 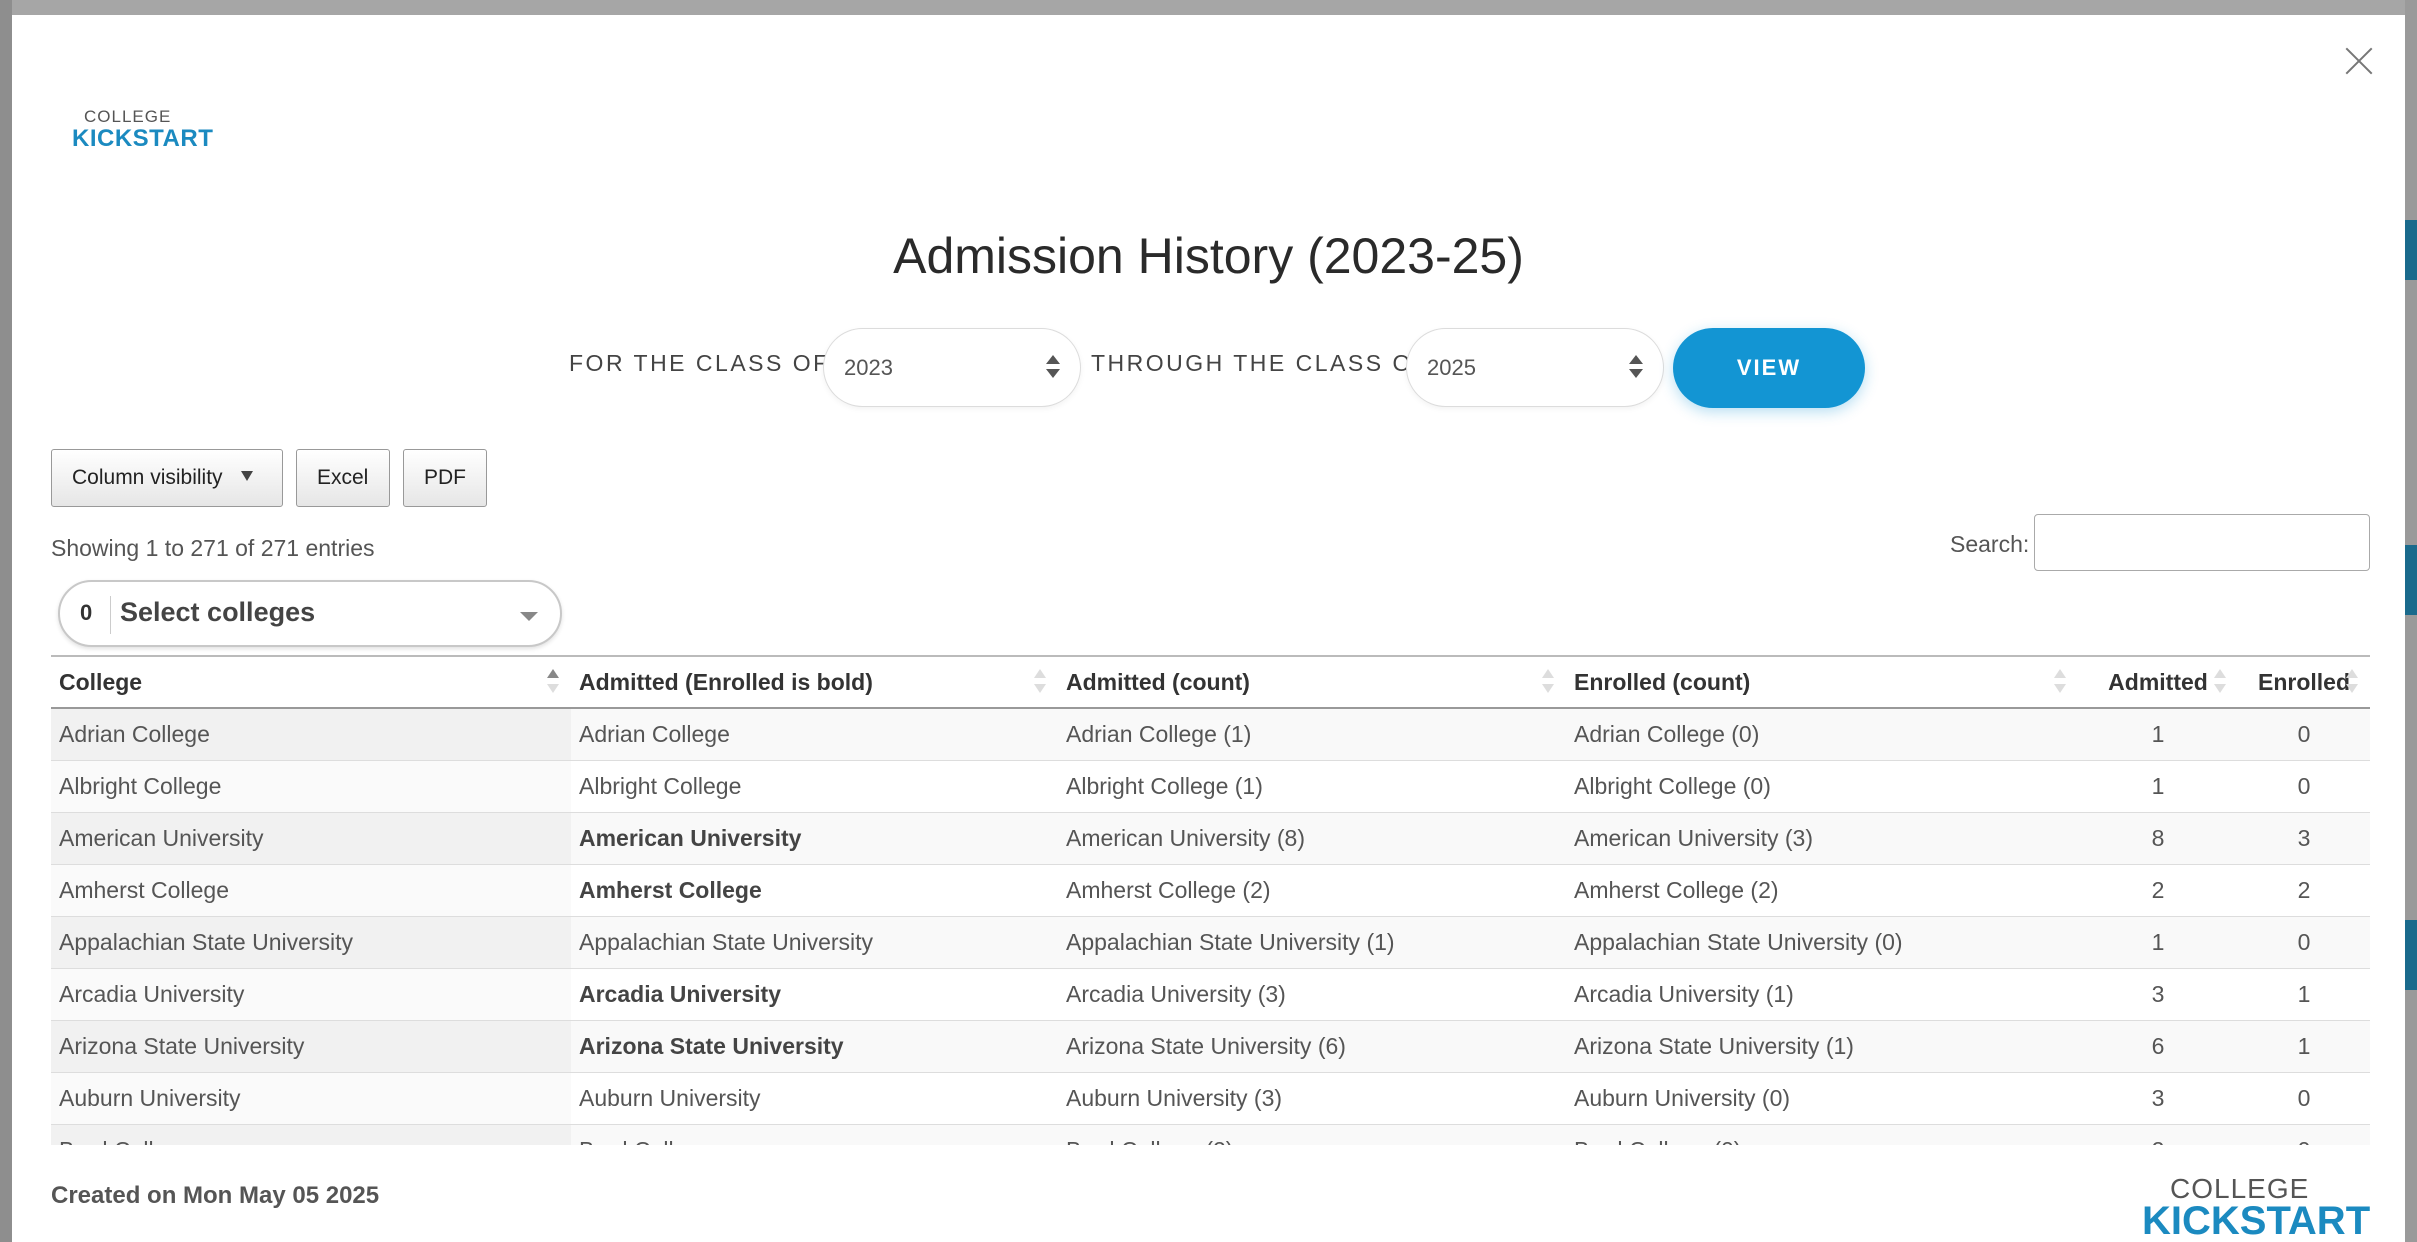 I want to click on cell-college: American University, so click(x=311, y=838).